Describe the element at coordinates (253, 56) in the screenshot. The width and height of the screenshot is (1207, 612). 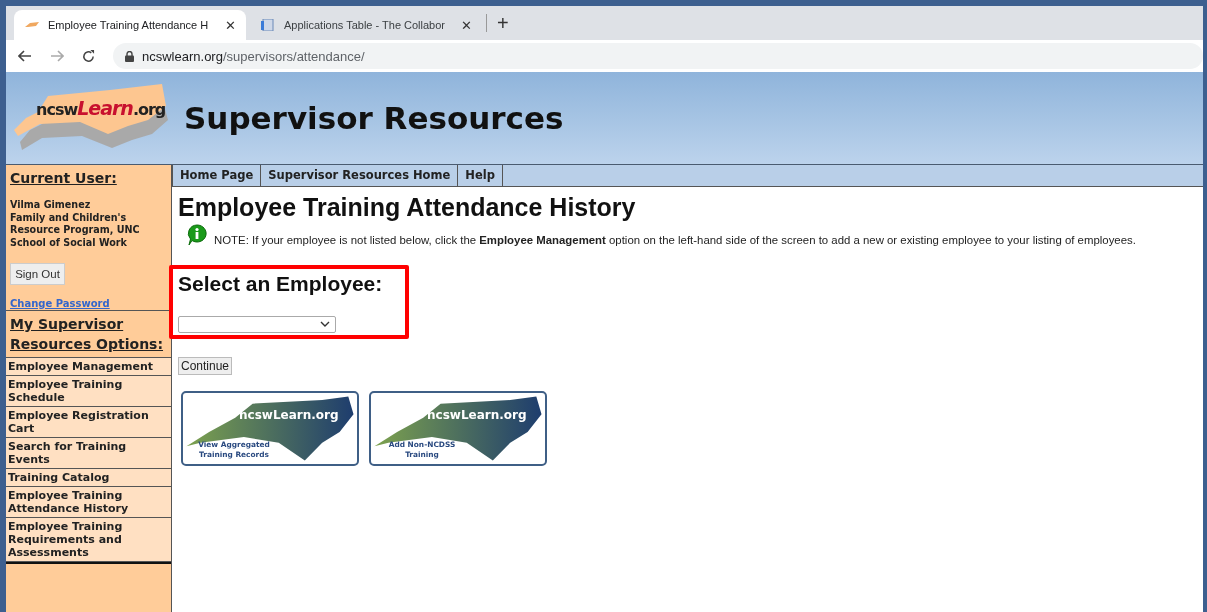
I see `url-text: ncswlearn.org/supervisors/attendance/` at that location.